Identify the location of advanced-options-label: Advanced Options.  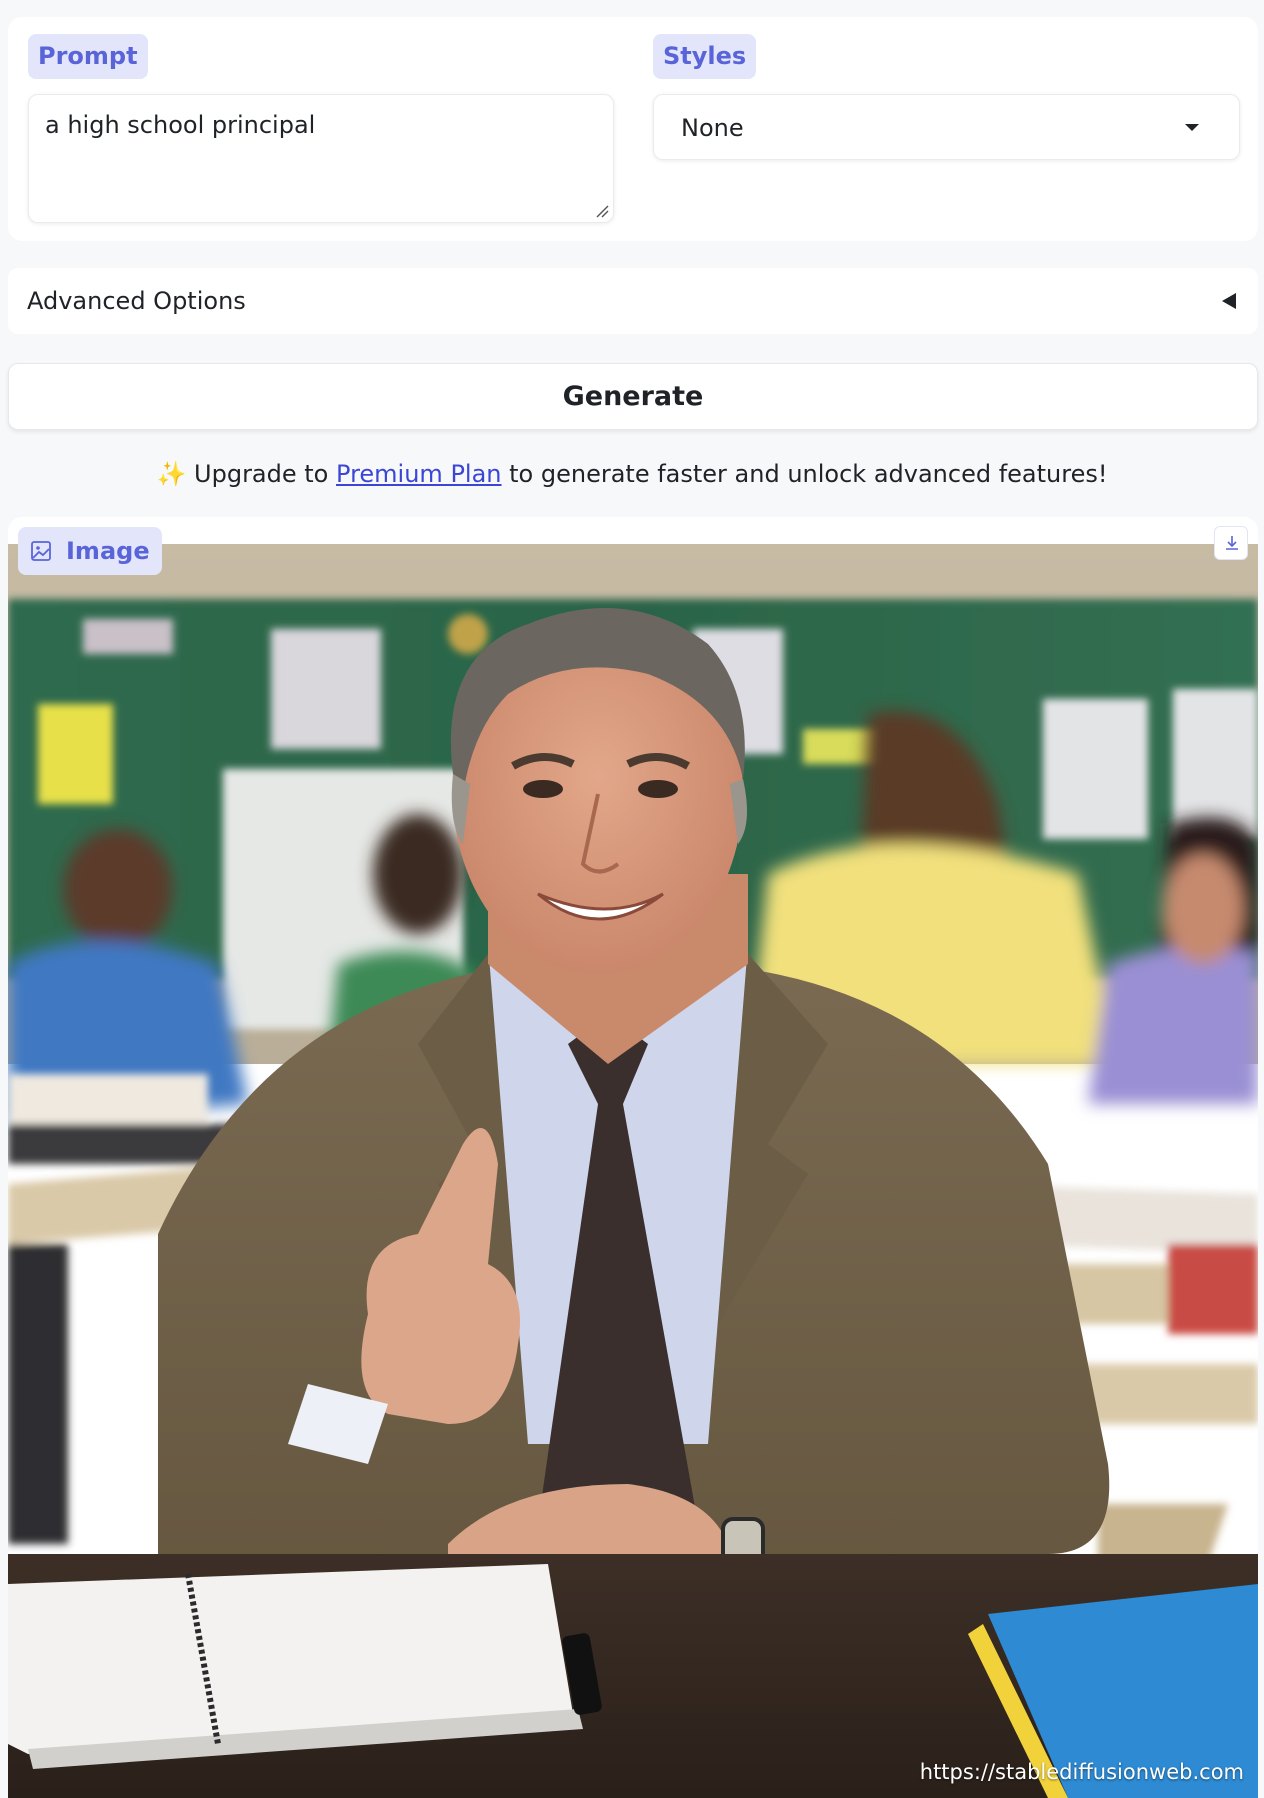
(136, 301).